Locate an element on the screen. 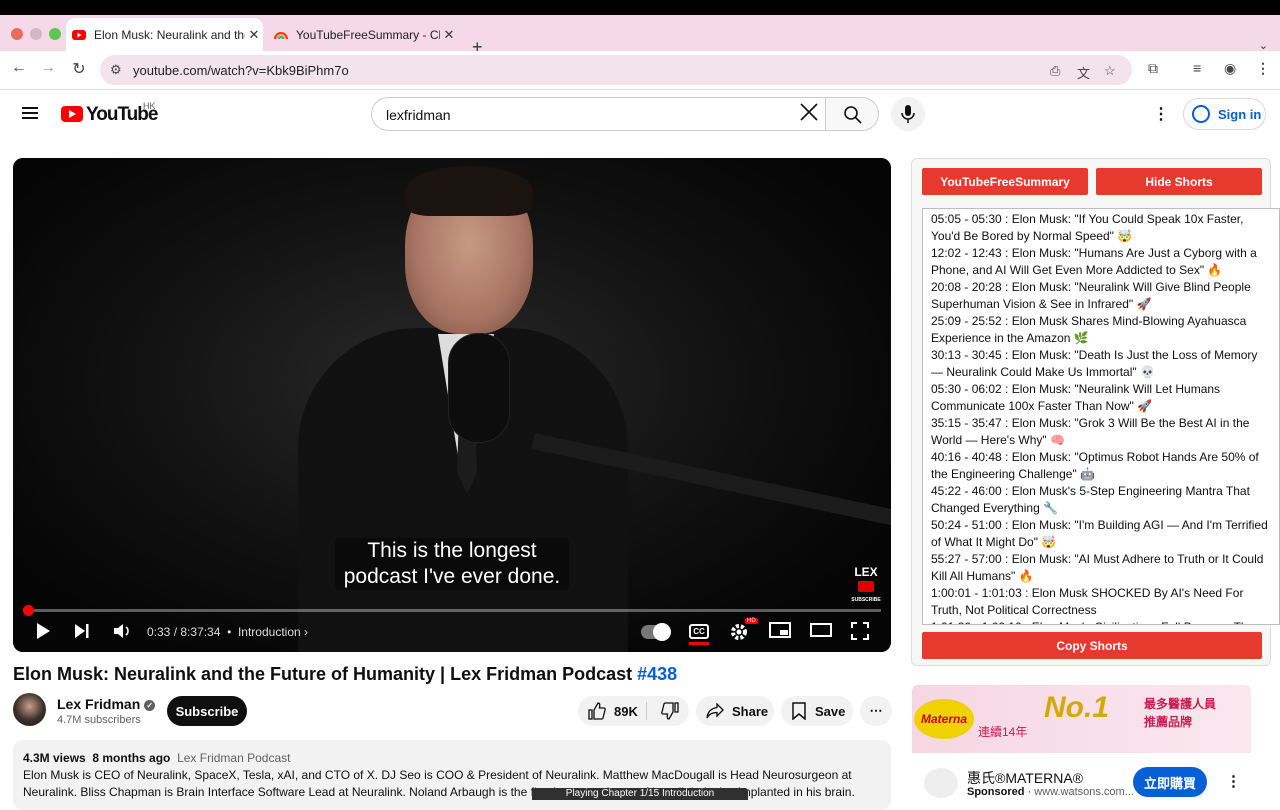 The width and height of the screenshot is (1280, 810). watermark-subscribe: SUBSCRIBE is located at coordinates (866, 600).